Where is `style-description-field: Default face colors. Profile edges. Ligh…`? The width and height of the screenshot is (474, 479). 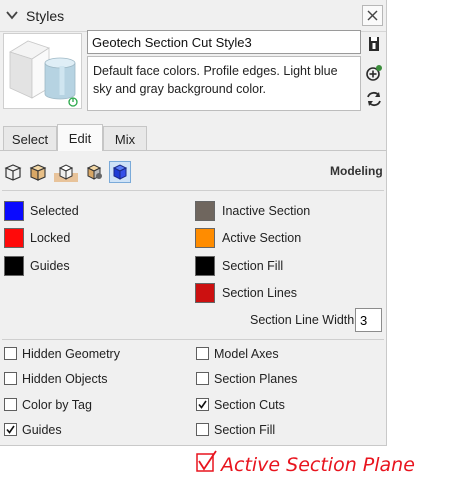
style-description-field: Default face colors. Profile edges. Ligh… is located at coordinates (224, 83).